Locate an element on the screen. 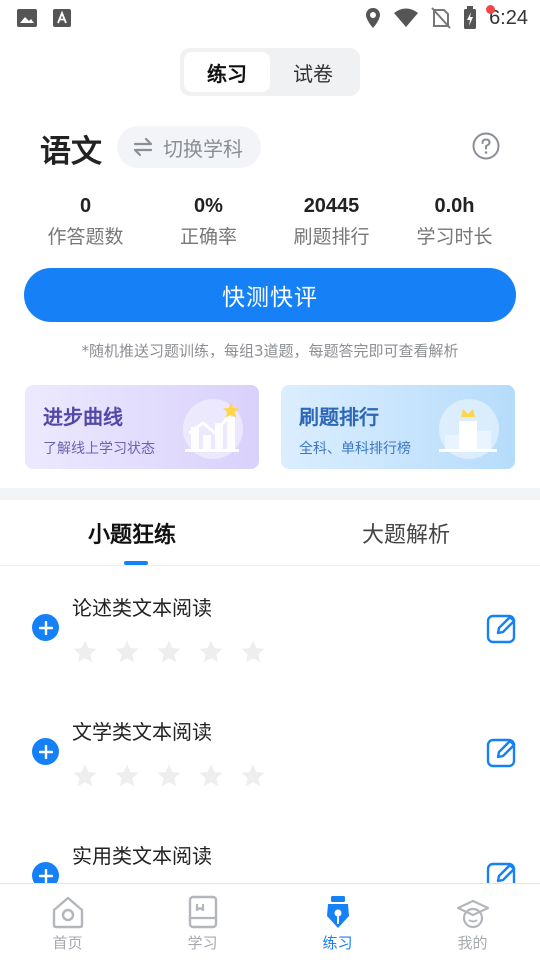  tab-quick-drill: 小题狂练 is located at coordinates (134, 532).